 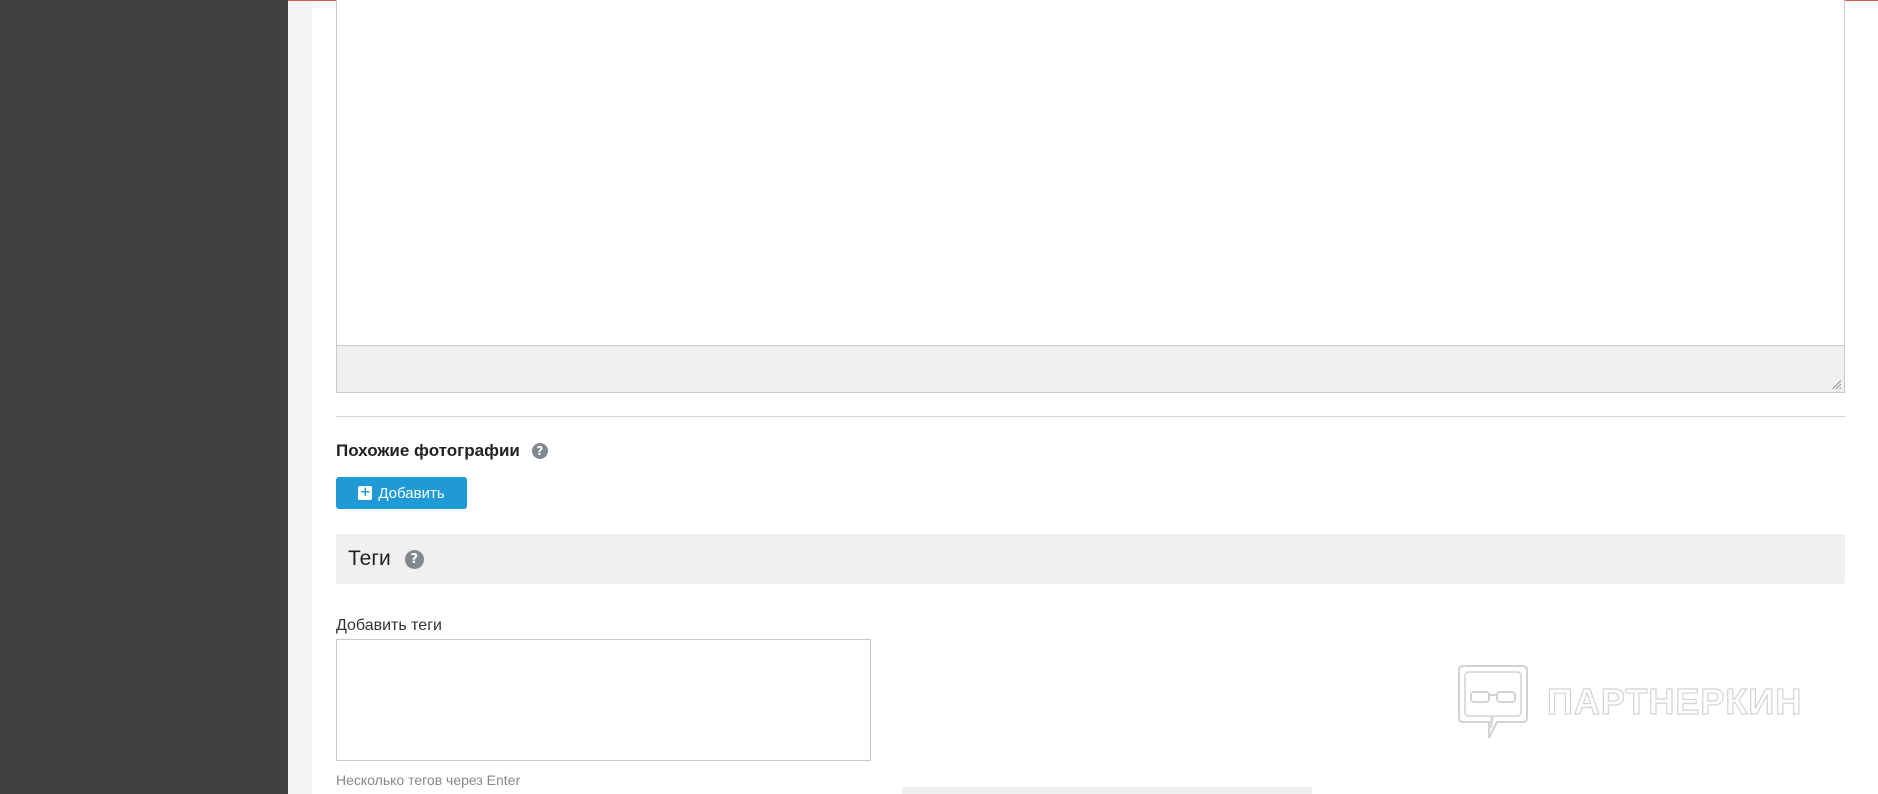 What do you see at coordinates (369, 558) in the screenshot?
I see `tags-section-title: Теги` at bounding box center [369, 558].